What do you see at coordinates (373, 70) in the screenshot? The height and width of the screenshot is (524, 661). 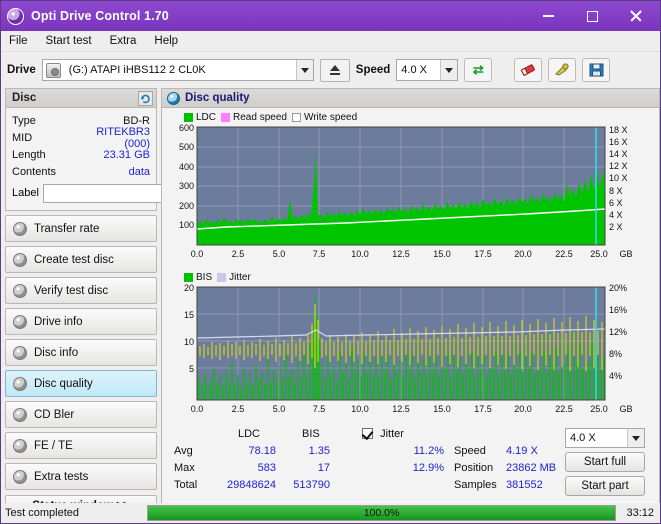 I see `speed-label: Speed` at bounding box center [373, 70].